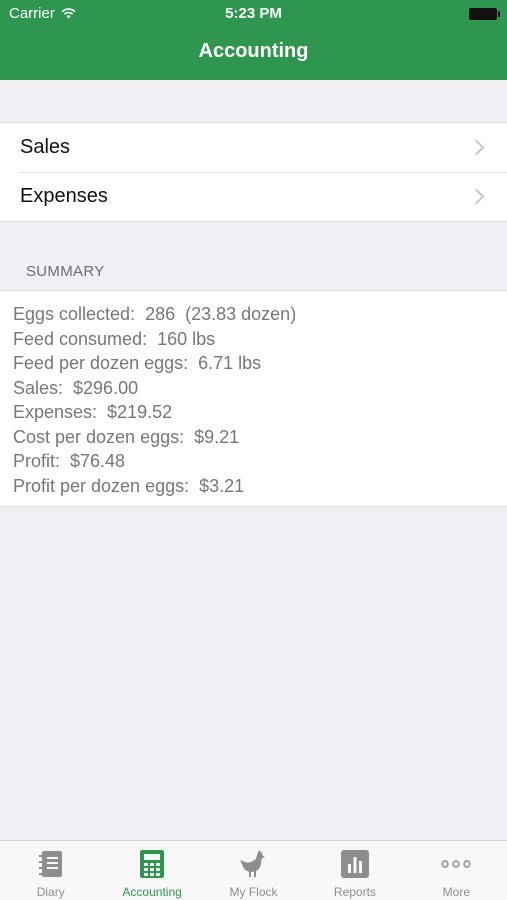 The image size is (507, 900). Describe the element at coordinates (76, 387) in the screenshot. I see `sales-total-line: Sales: $296.00` at that location.